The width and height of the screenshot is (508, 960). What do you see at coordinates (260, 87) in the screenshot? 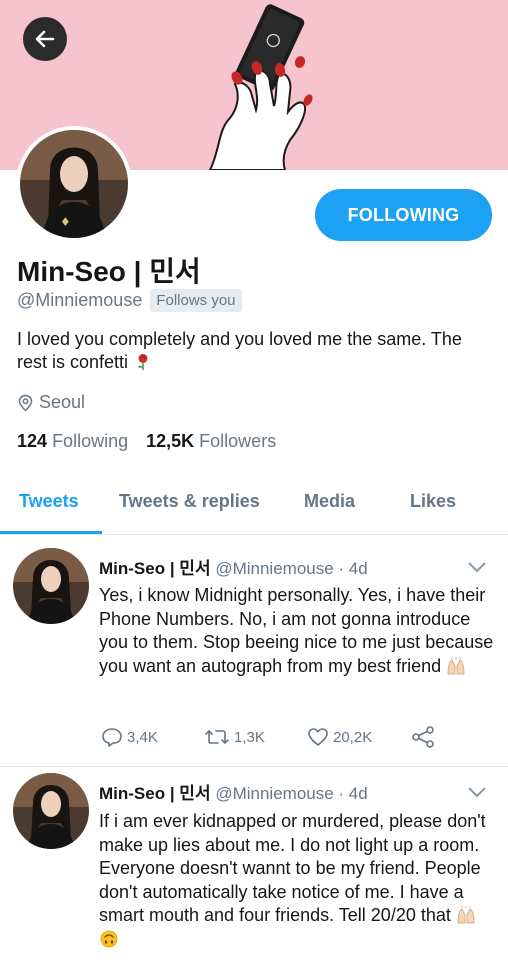
I see `banner-hand-phone-illustration` at bounding box center [260, 87].